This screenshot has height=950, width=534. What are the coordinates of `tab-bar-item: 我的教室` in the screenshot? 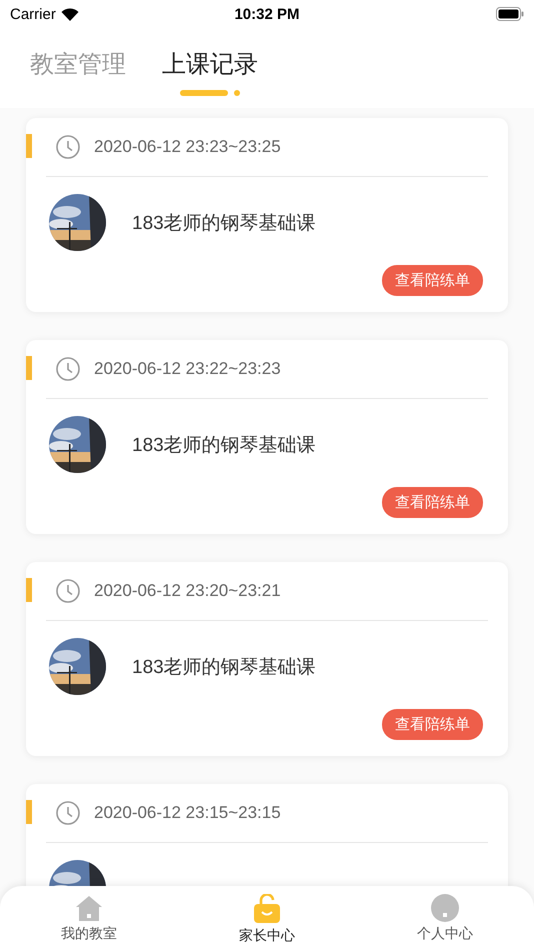 It's located at (89, 918).